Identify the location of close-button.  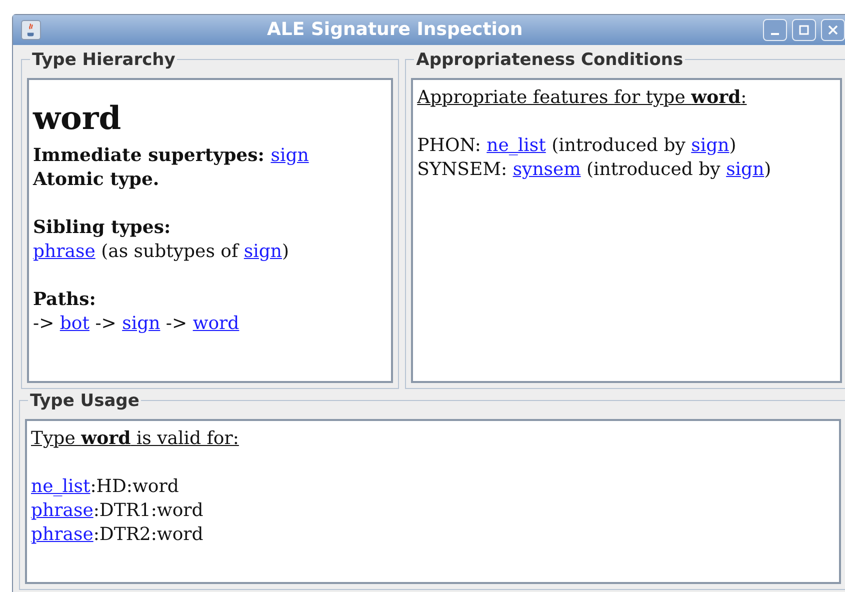
(833, 30).